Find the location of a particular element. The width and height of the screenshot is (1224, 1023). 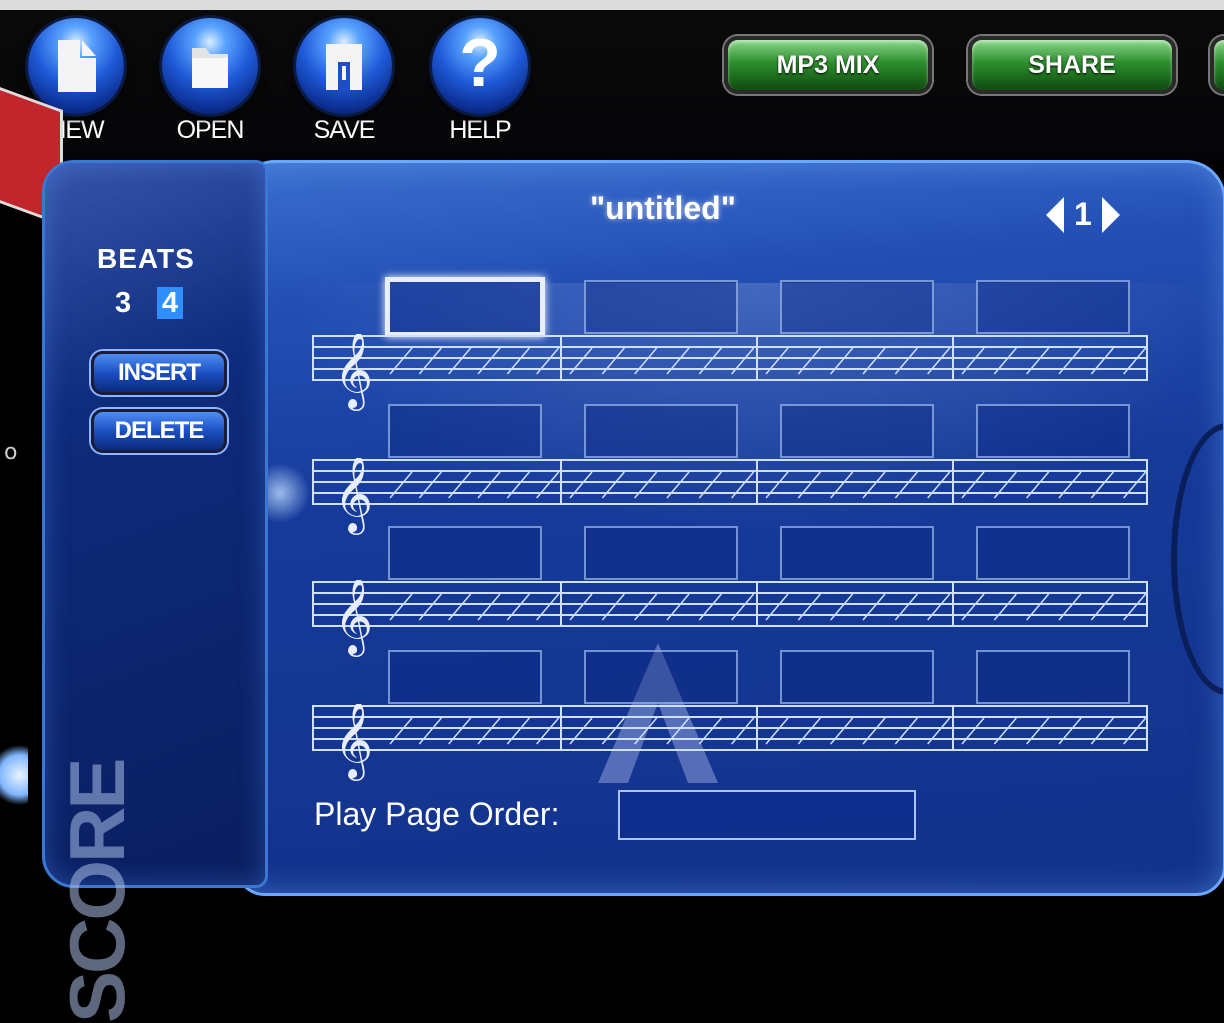

delete-label: DELETE is located at coordinates (159, 430).